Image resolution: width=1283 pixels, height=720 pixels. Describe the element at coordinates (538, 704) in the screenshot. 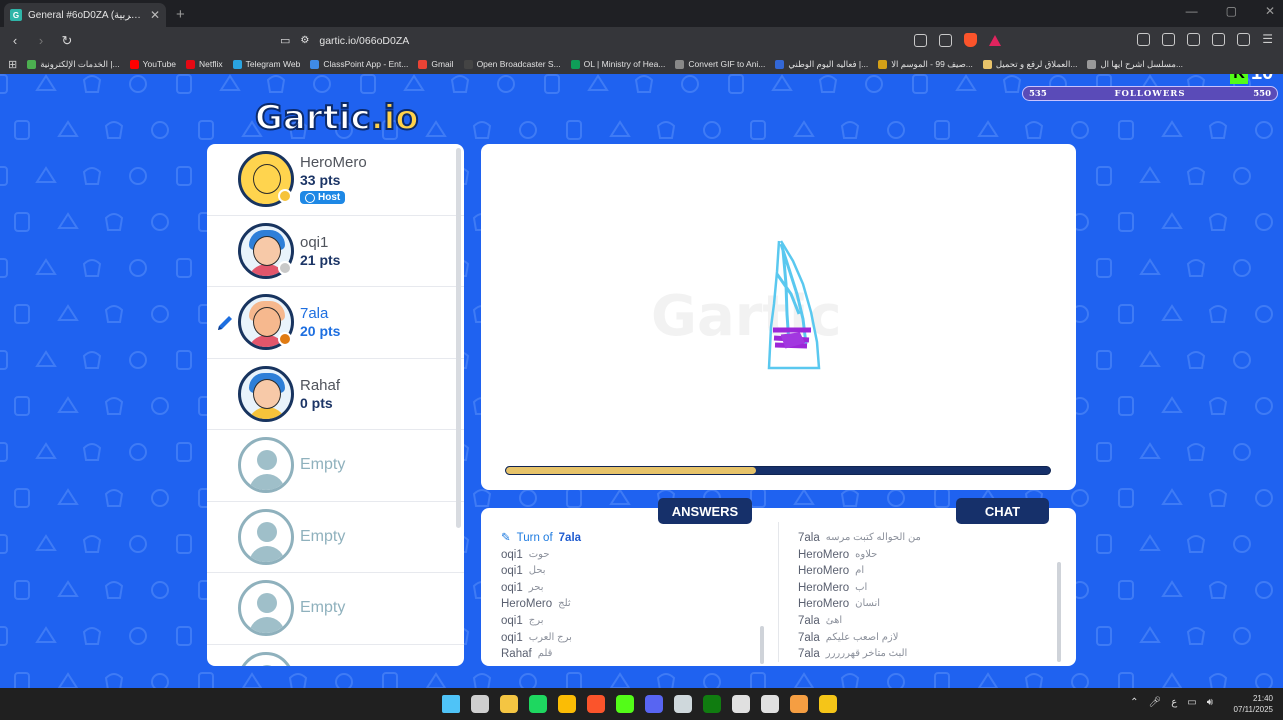

I see `spotify-icon` at that location.